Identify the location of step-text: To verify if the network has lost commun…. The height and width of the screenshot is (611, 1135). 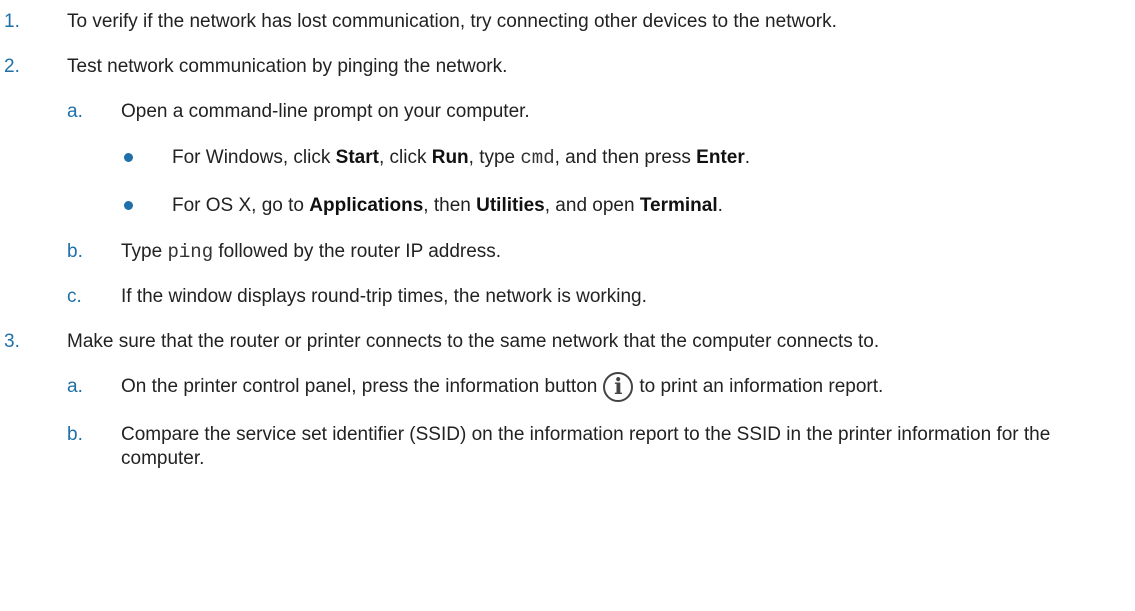
(452, 21).